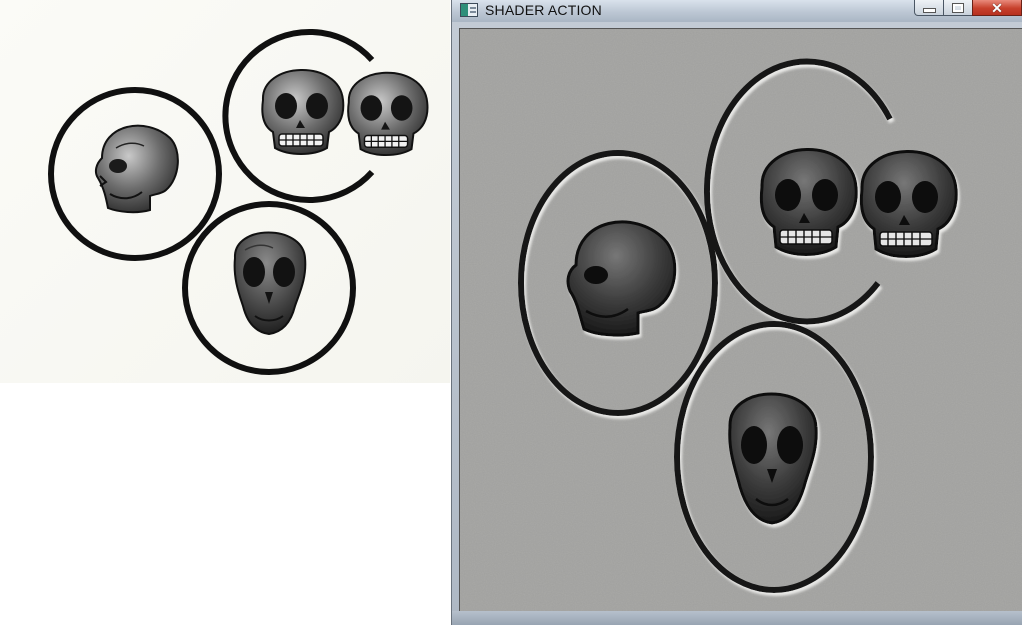 The width and height of the screenshot is (1022, 625). I want to click on app-window-icon, so click(469, 10).